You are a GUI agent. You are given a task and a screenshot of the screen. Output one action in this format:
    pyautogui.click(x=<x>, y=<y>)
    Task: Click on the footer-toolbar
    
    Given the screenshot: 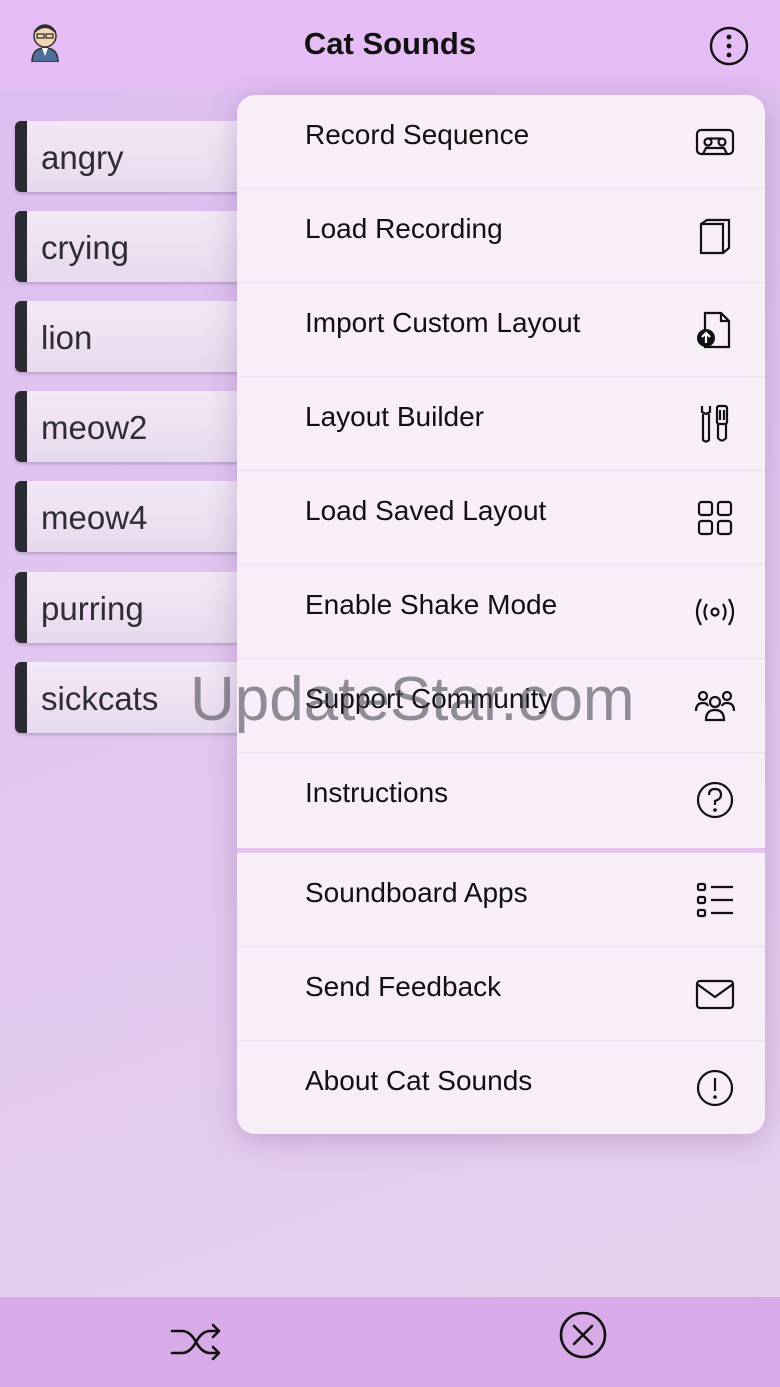 What is the action you would take?
    pyautogui.click(x=390, y=1342)
    